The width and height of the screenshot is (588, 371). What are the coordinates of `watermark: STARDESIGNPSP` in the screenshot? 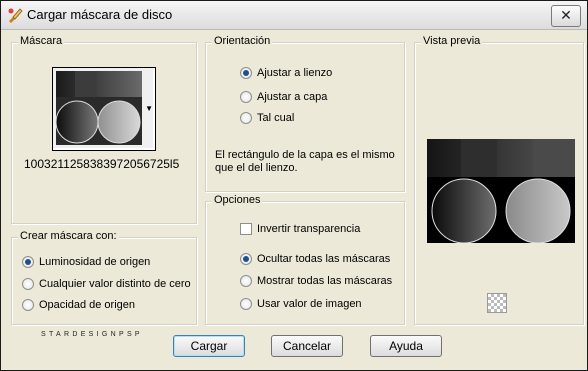 It's located at (92, 334).